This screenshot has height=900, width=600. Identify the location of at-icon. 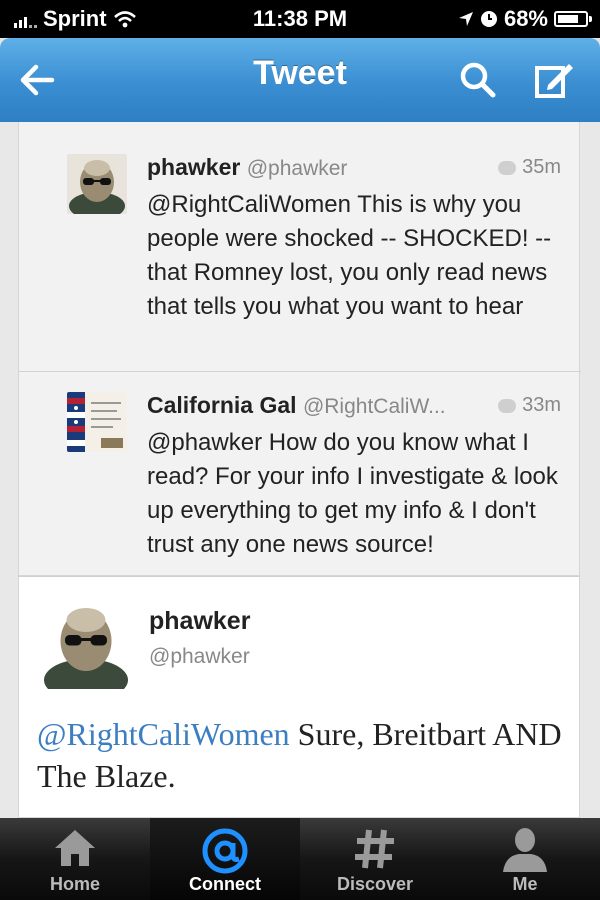
(225, 851).